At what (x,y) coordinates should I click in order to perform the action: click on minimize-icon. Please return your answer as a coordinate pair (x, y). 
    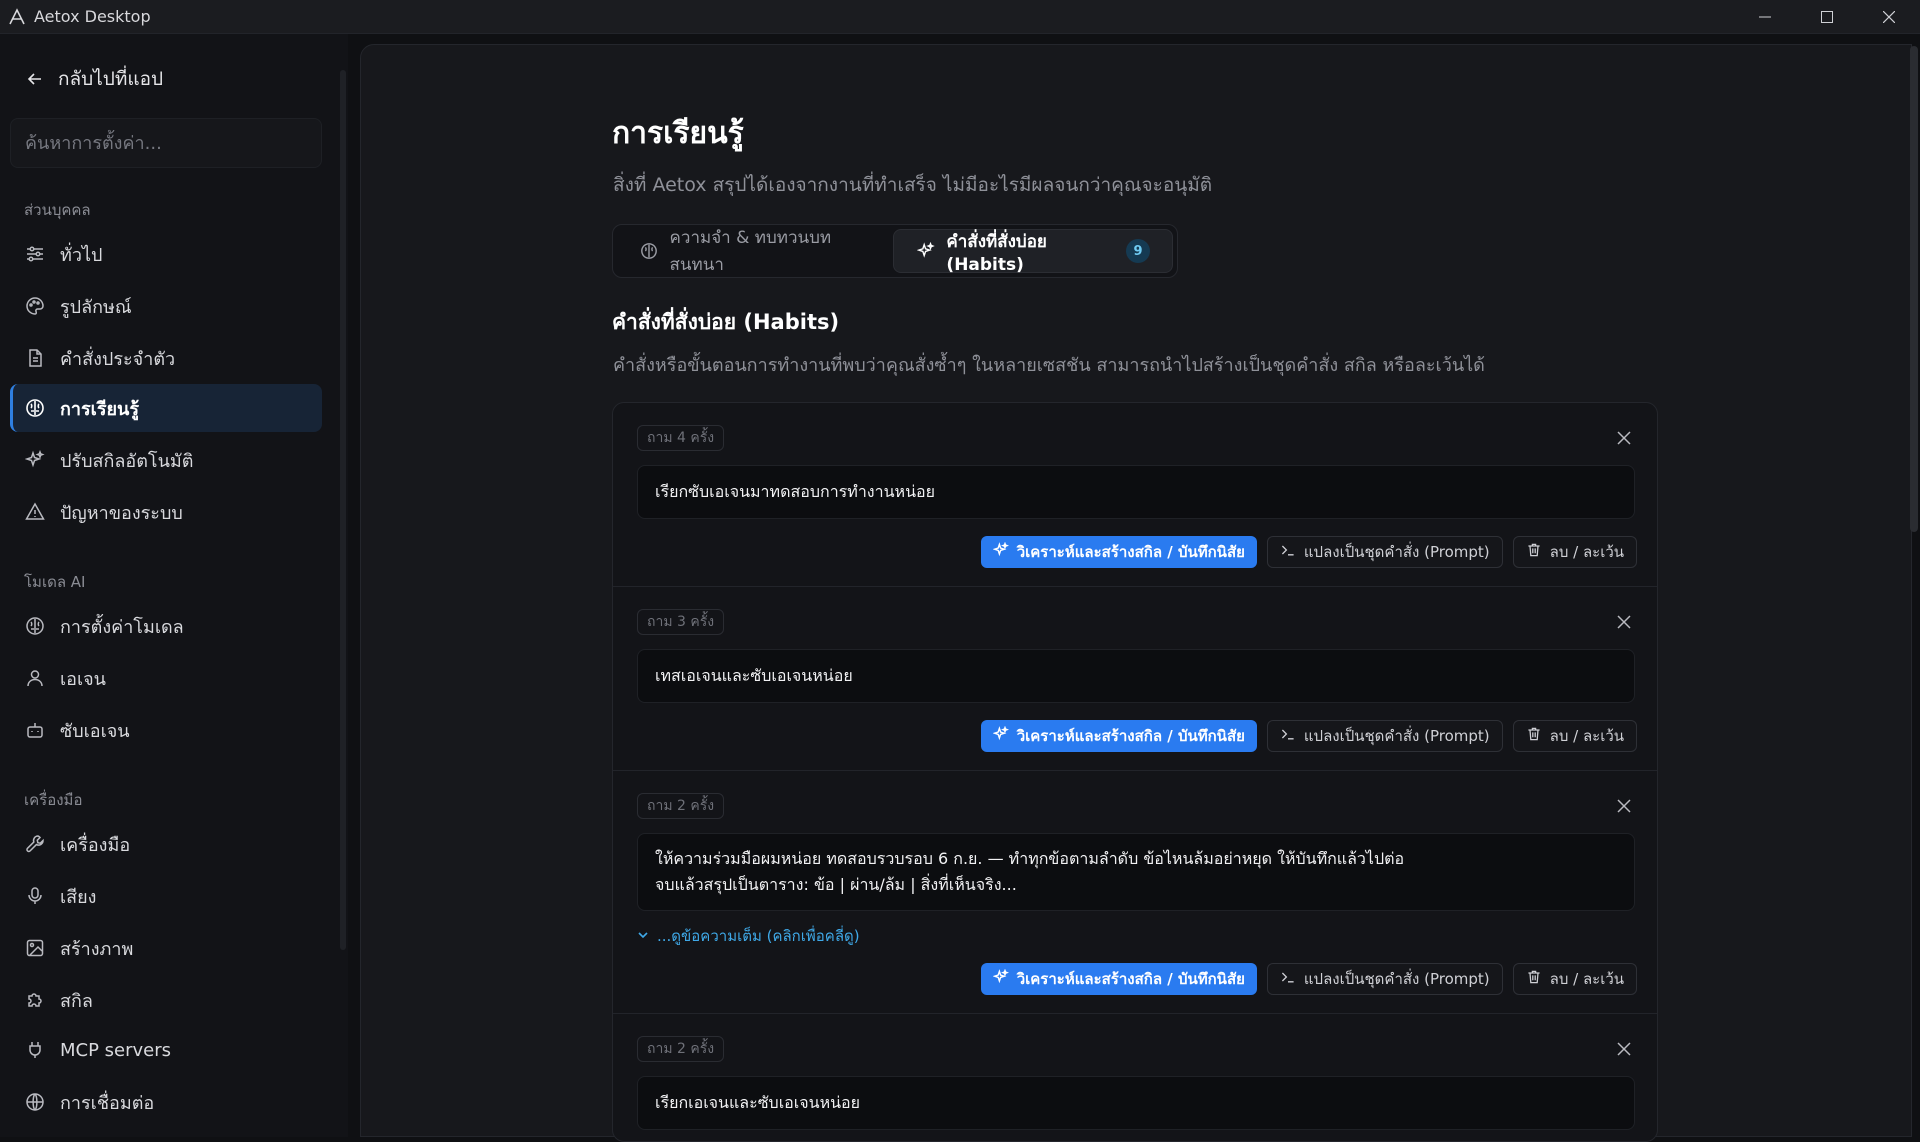
    Looking at the image, I should click on (1765, 17).